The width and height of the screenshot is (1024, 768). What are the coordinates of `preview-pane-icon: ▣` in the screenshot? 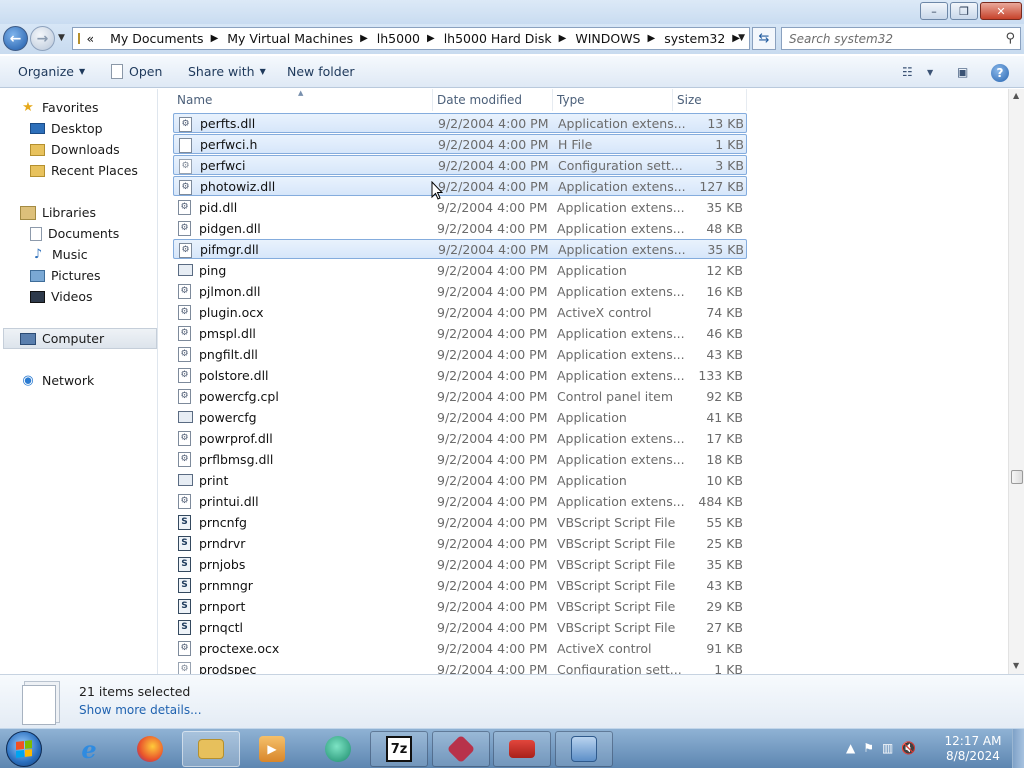 It's located at (963, 72).